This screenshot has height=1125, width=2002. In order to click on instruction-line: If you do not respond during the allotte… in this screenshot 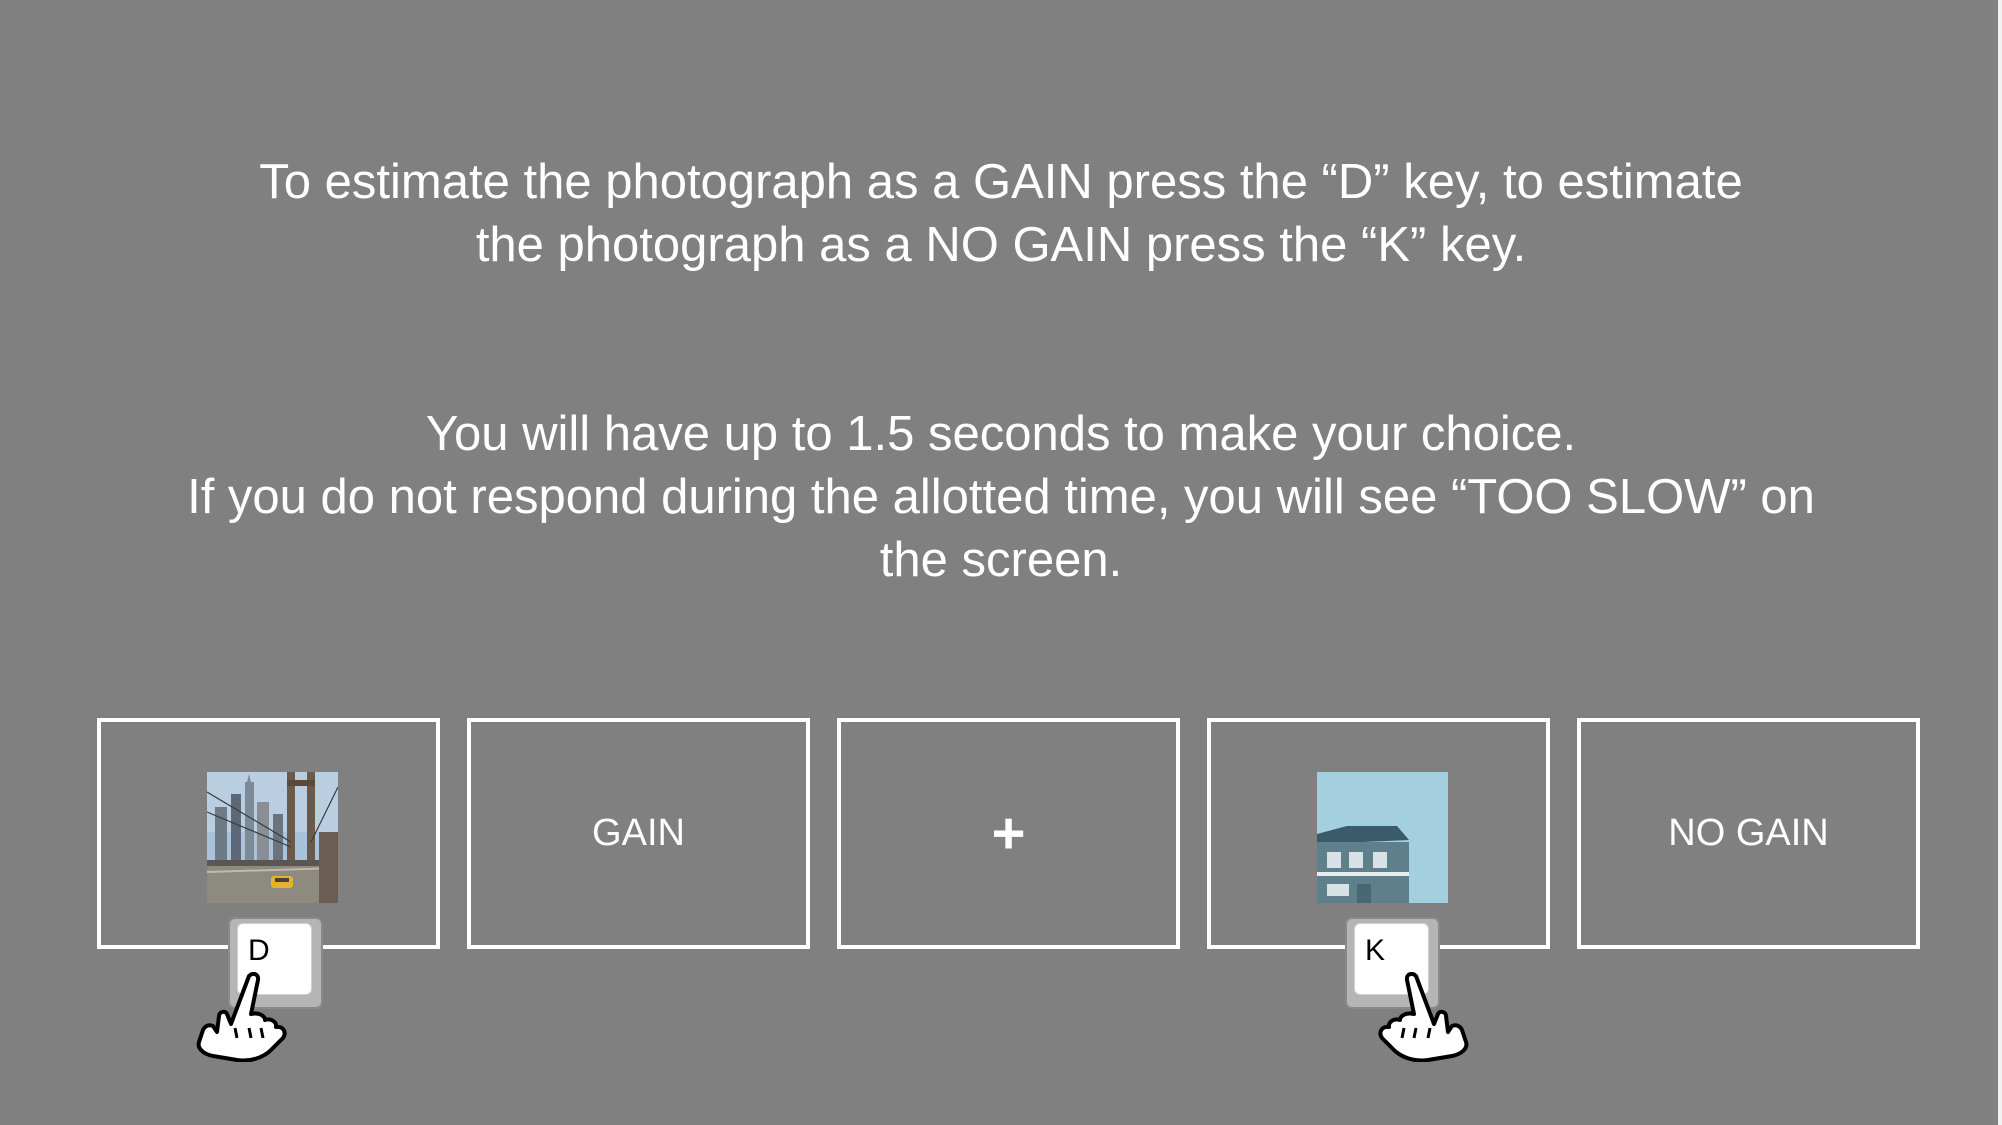, I will do `click(1001, 497)`.